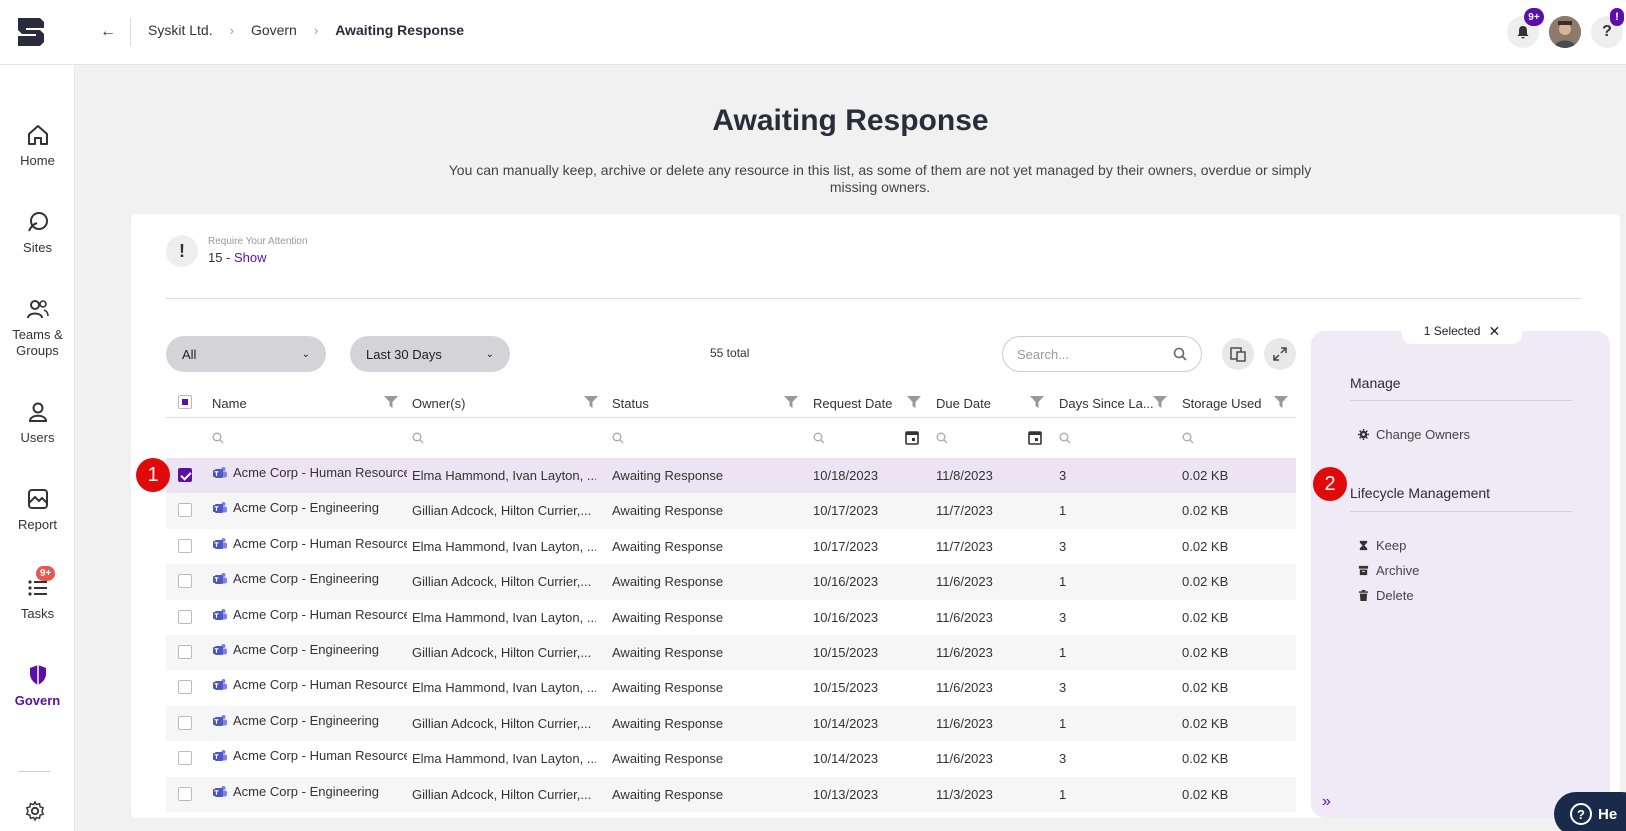  What do you see at coordinates (1534, 17) in the screenshot?
I see `notification-badge: 9+` at bounding box center [1534, 17].